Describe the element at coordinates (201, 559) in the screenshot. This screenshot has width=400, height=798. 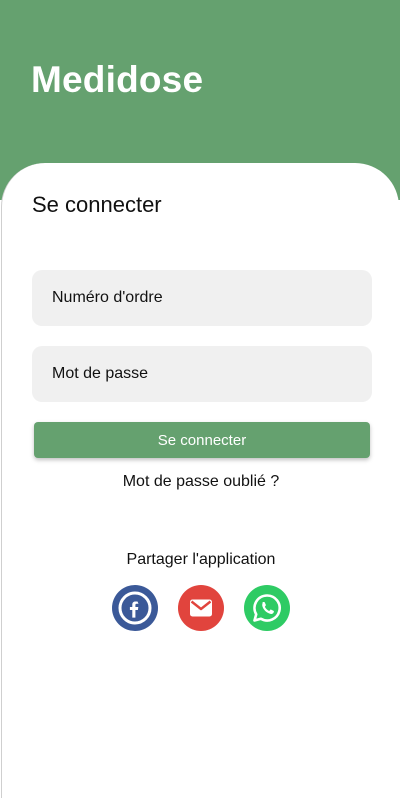
I see `share-label: Partager l'application` at that location.